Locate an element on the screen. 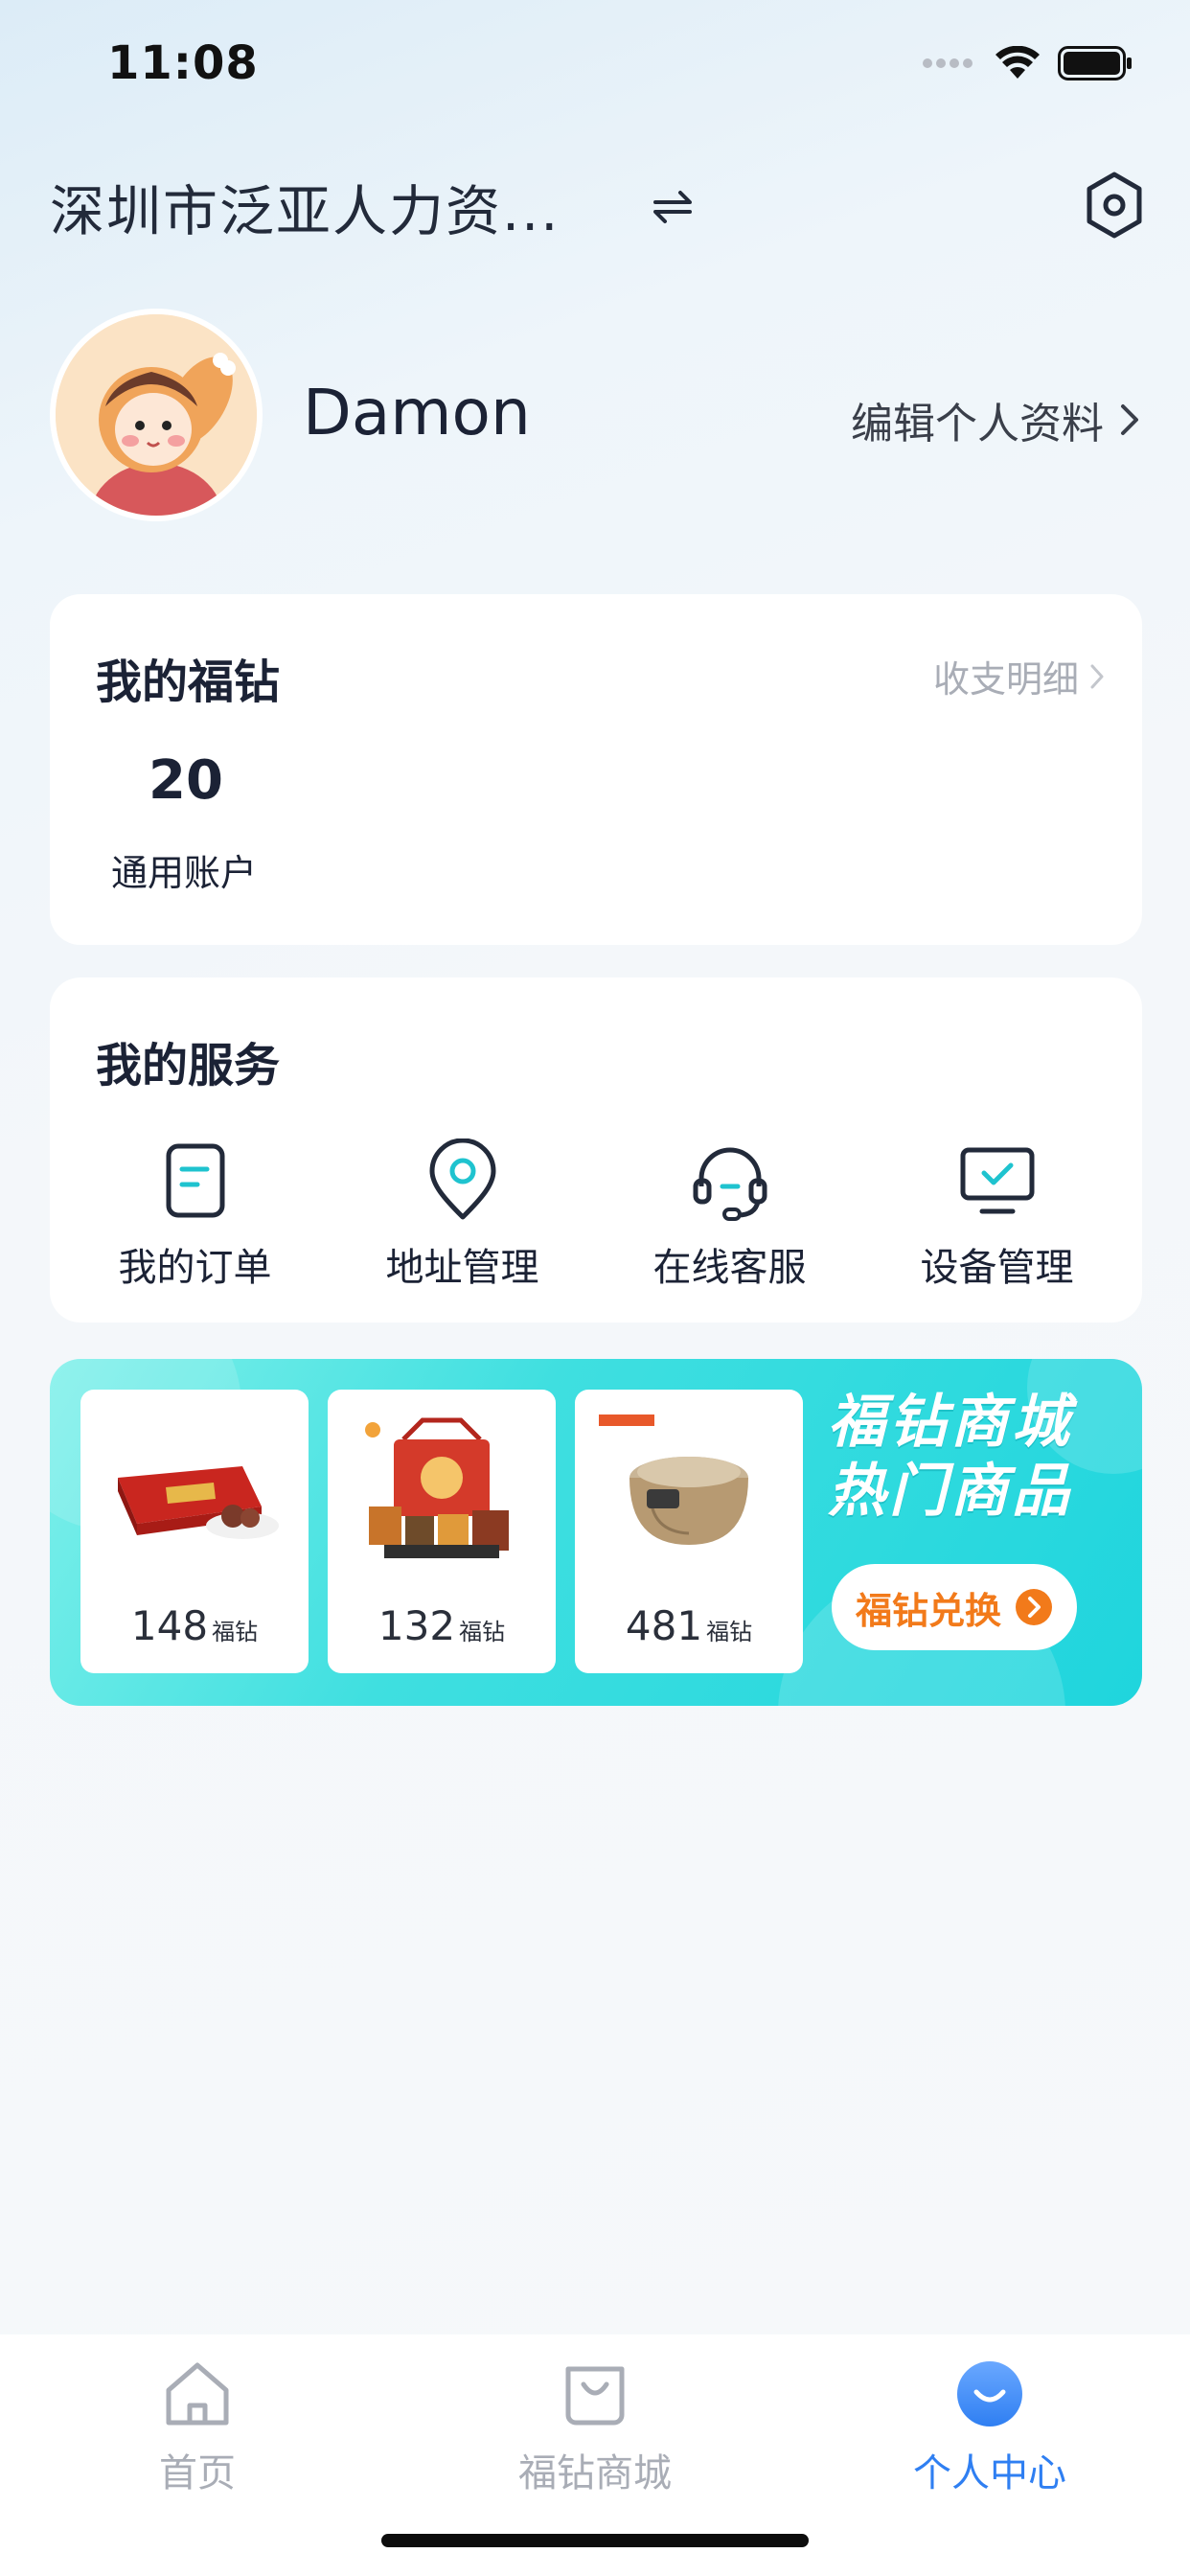 The height and width of the screenshot is (2576, 1190). status-bar: 11:08 is located at coordinates (595, 67).